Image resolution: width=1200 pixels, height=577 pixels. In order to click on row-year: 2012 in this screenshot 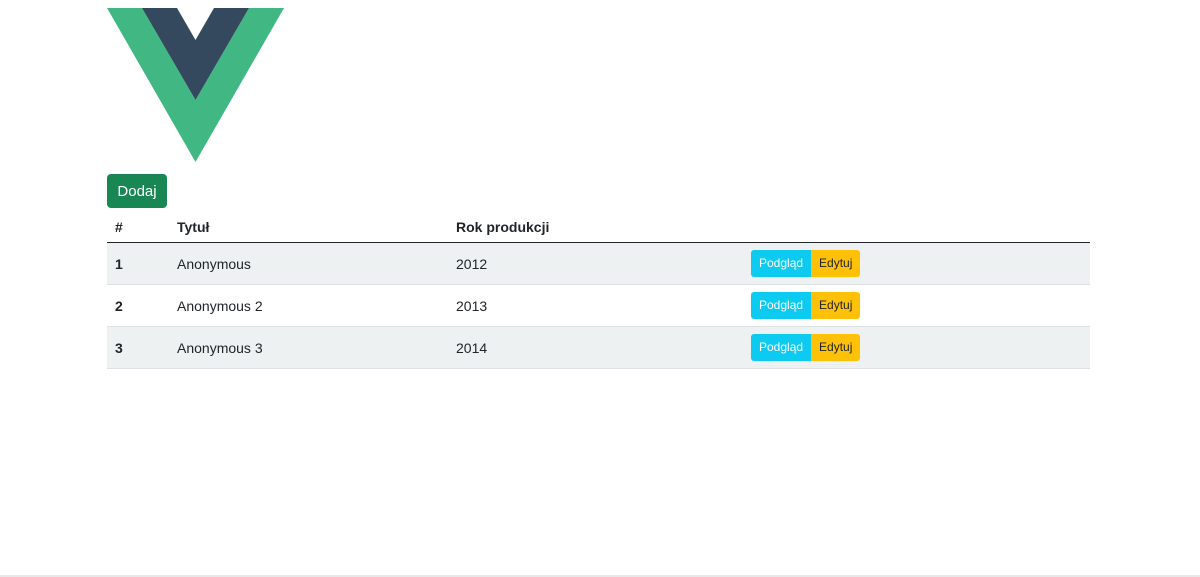, I will do `click(595, 263)`.